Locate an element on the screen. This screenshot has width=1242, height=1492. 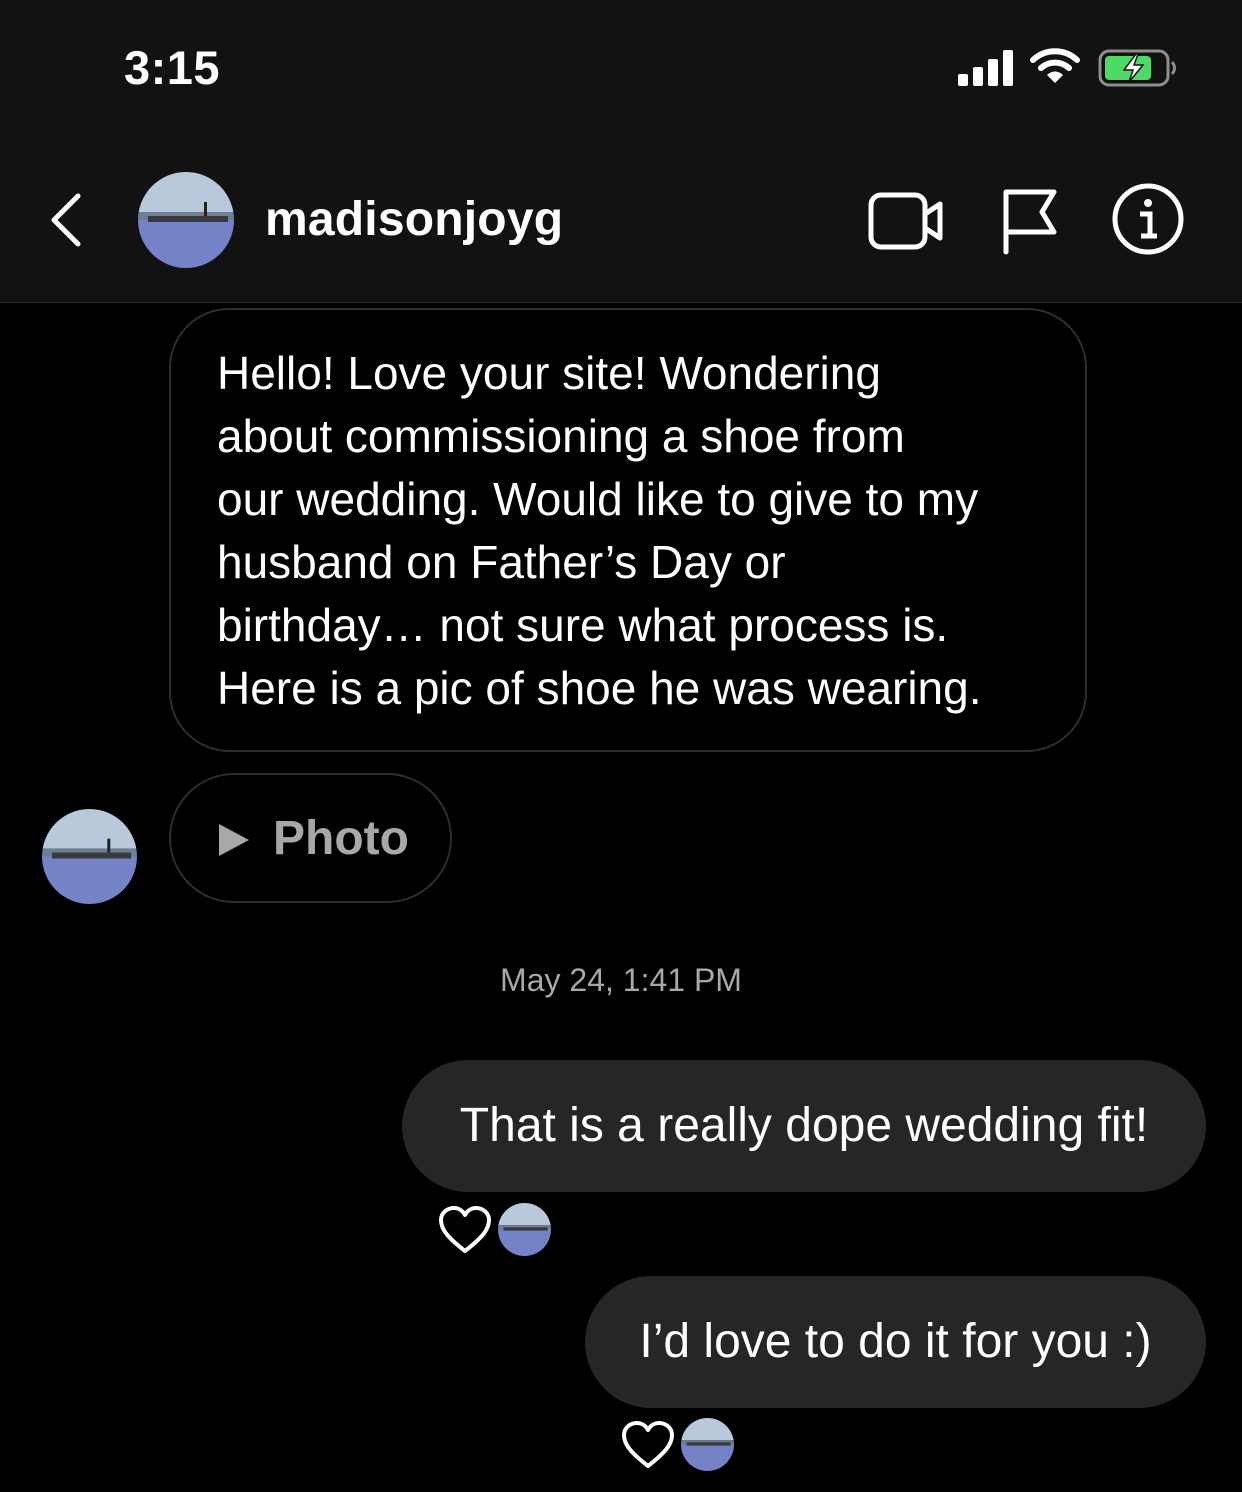
avatar is located at coordinates (186, 220).